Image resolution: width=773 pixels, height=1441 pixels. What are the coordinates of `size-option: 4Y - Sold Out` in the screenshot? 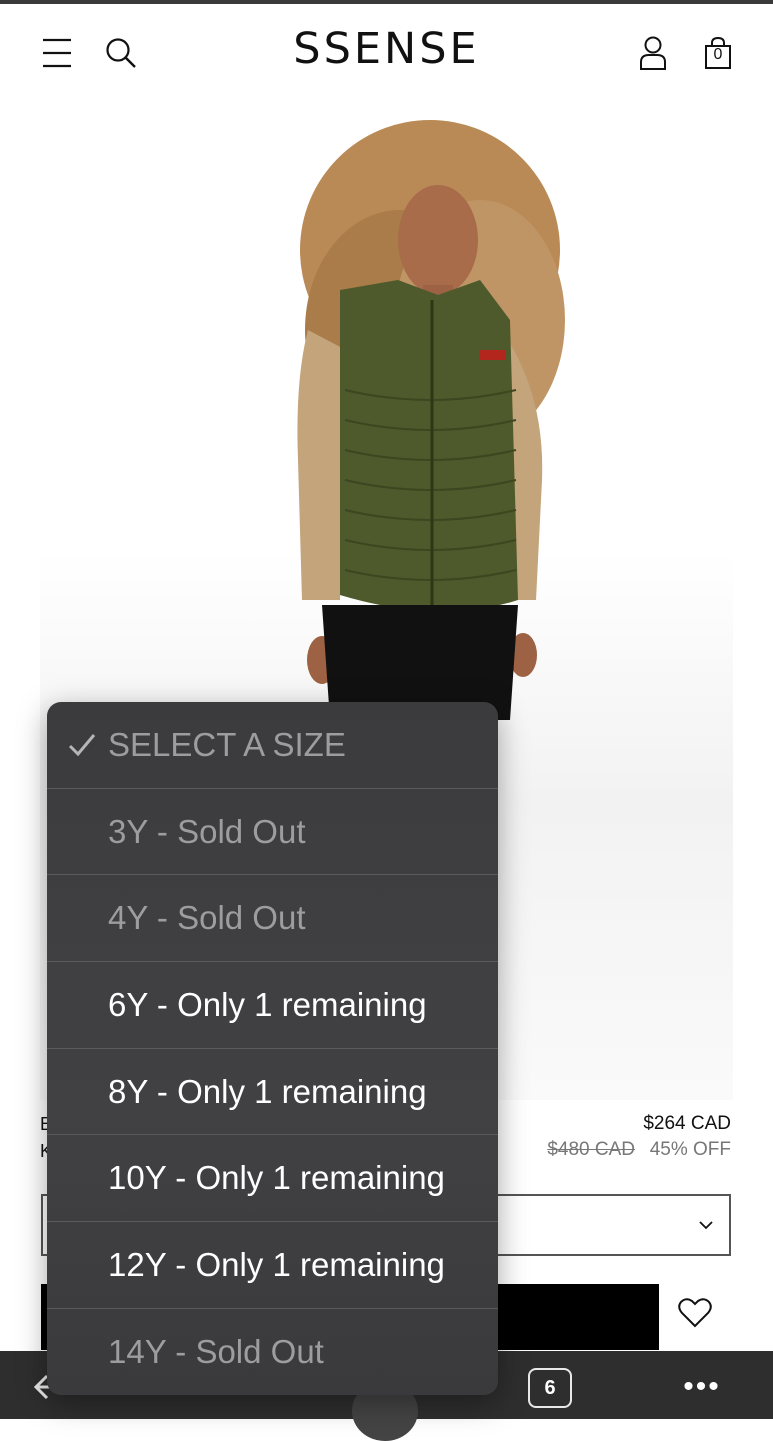 It's located at (272, 919).